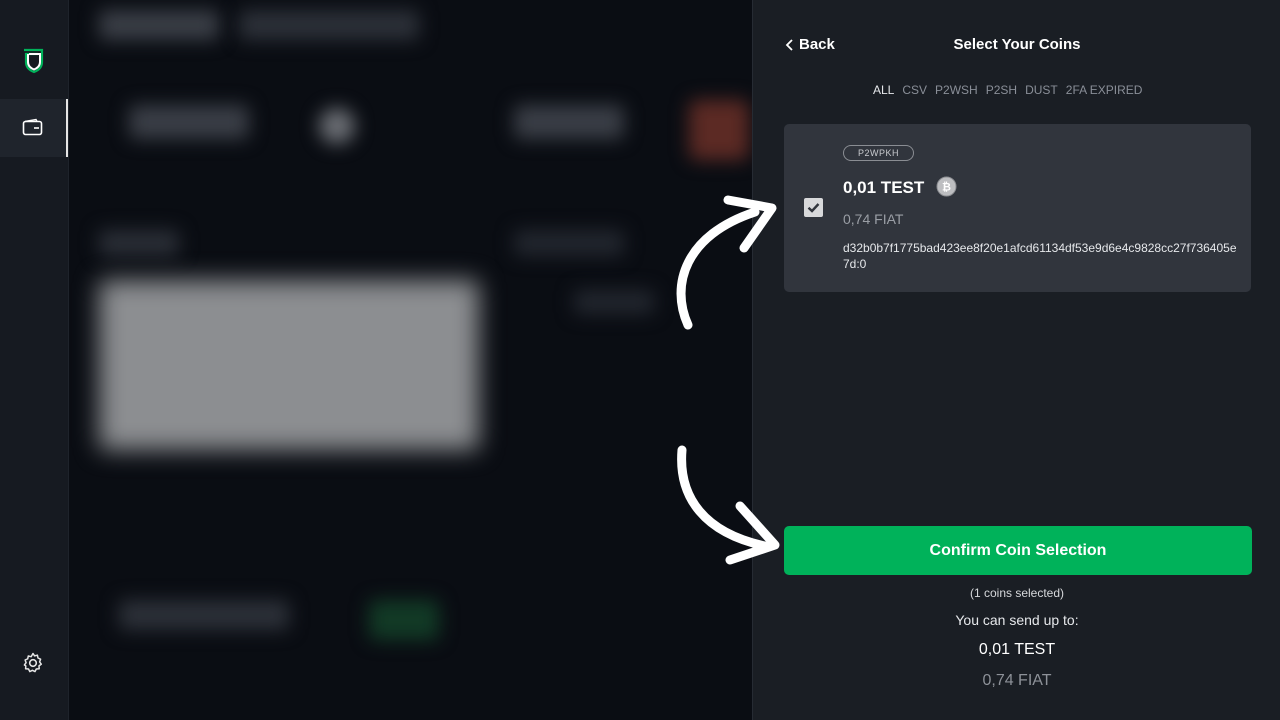  Describe the element at coordinates (1017, 44) in the screenshot. I see `page-title: Select Your Coins` at that location.